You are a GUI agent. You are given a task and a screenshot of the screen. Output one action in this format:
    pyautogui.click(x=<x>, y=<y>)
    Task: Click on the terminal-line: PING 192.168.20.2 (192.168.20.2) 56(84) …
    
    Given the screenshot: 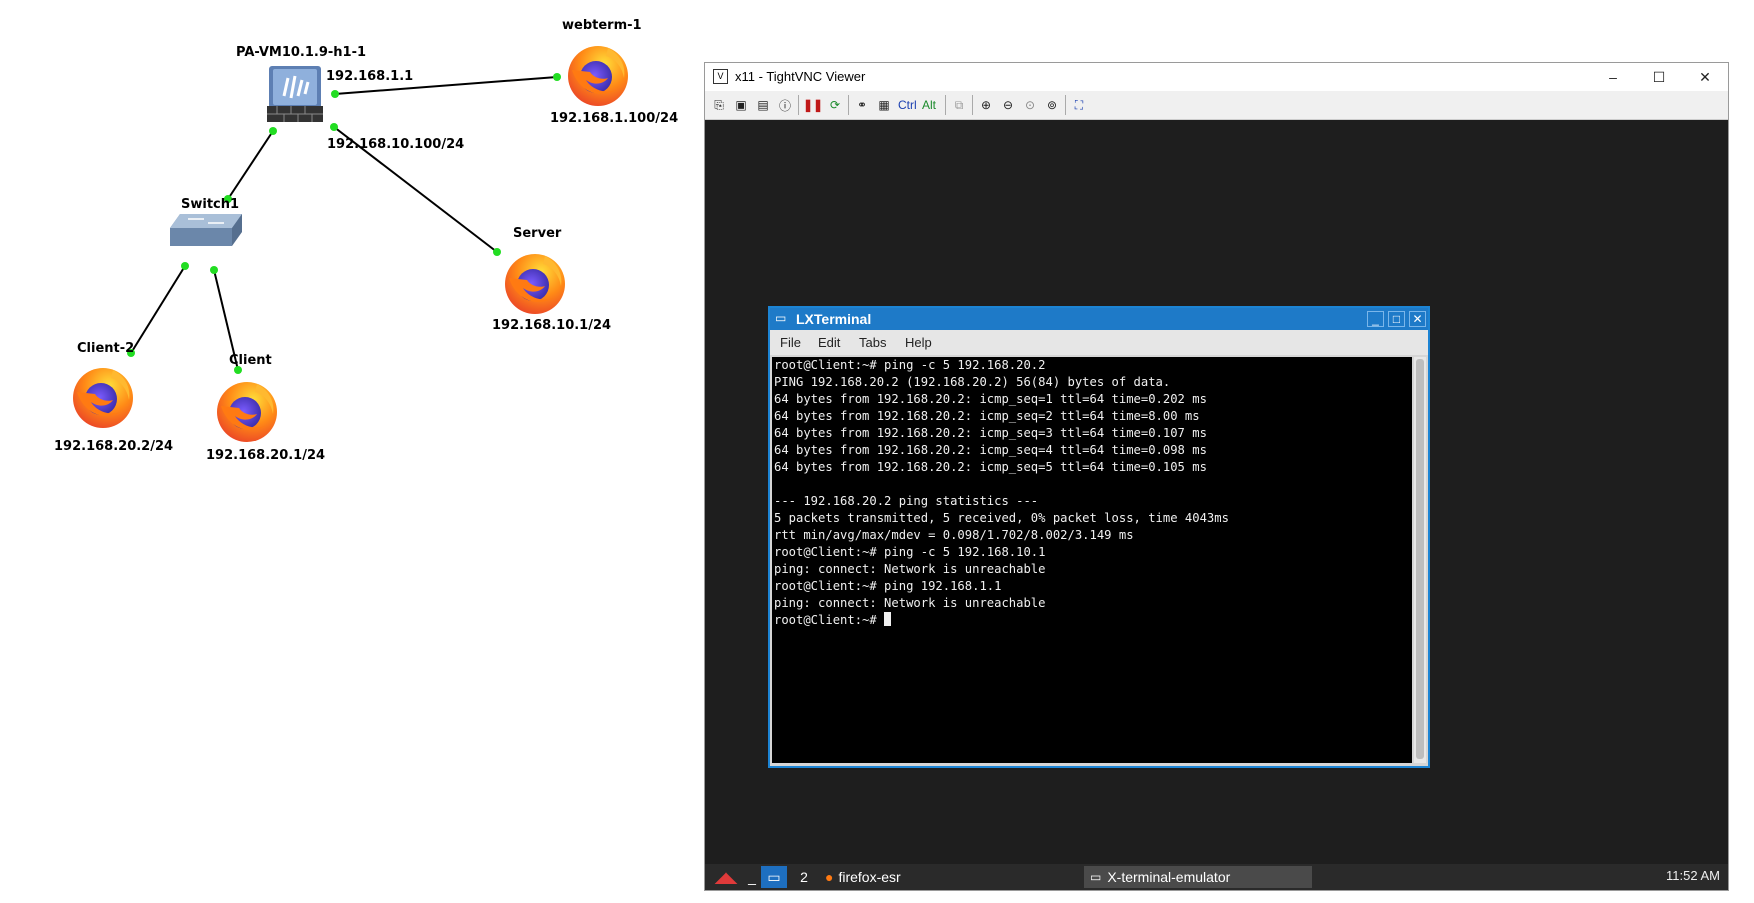 What is the action you would take?
    pyautogui.click(x=972, y=382)
    